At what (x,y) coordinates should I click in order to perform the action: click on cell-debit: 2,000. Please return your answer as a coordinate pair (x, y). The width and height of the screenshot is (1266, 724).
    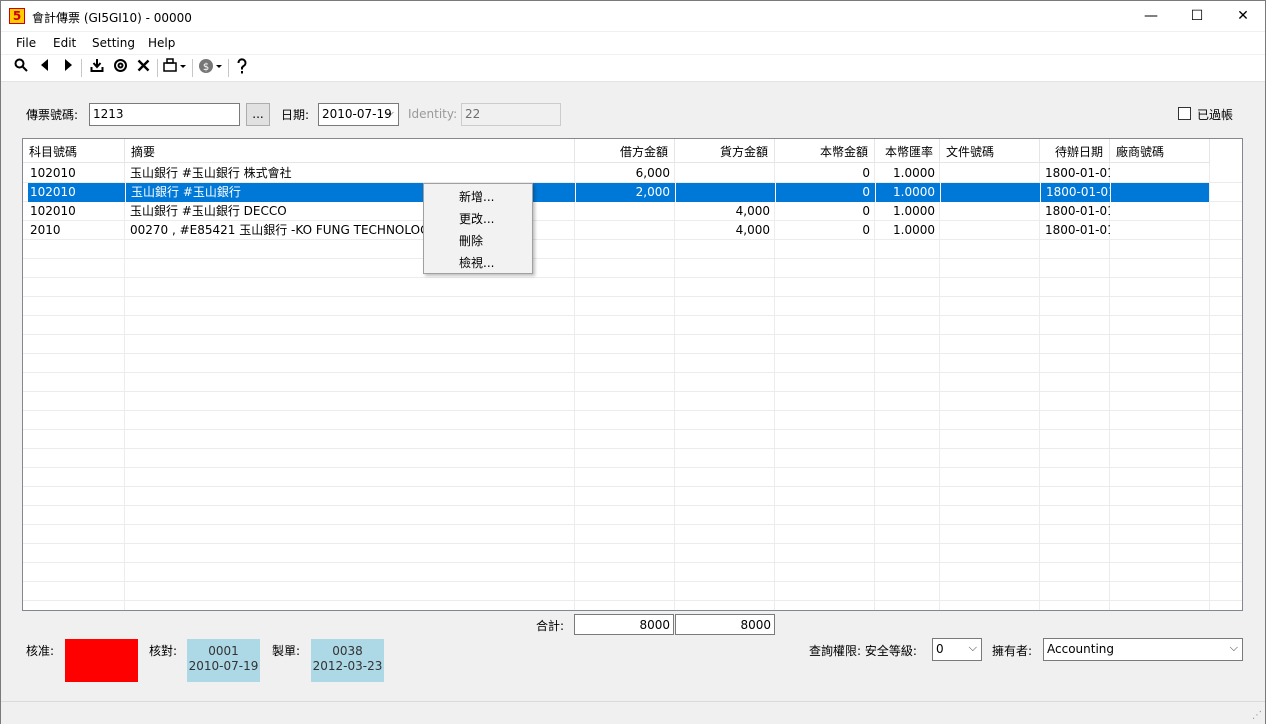
    Looking at the image, I should click on (625, 192).